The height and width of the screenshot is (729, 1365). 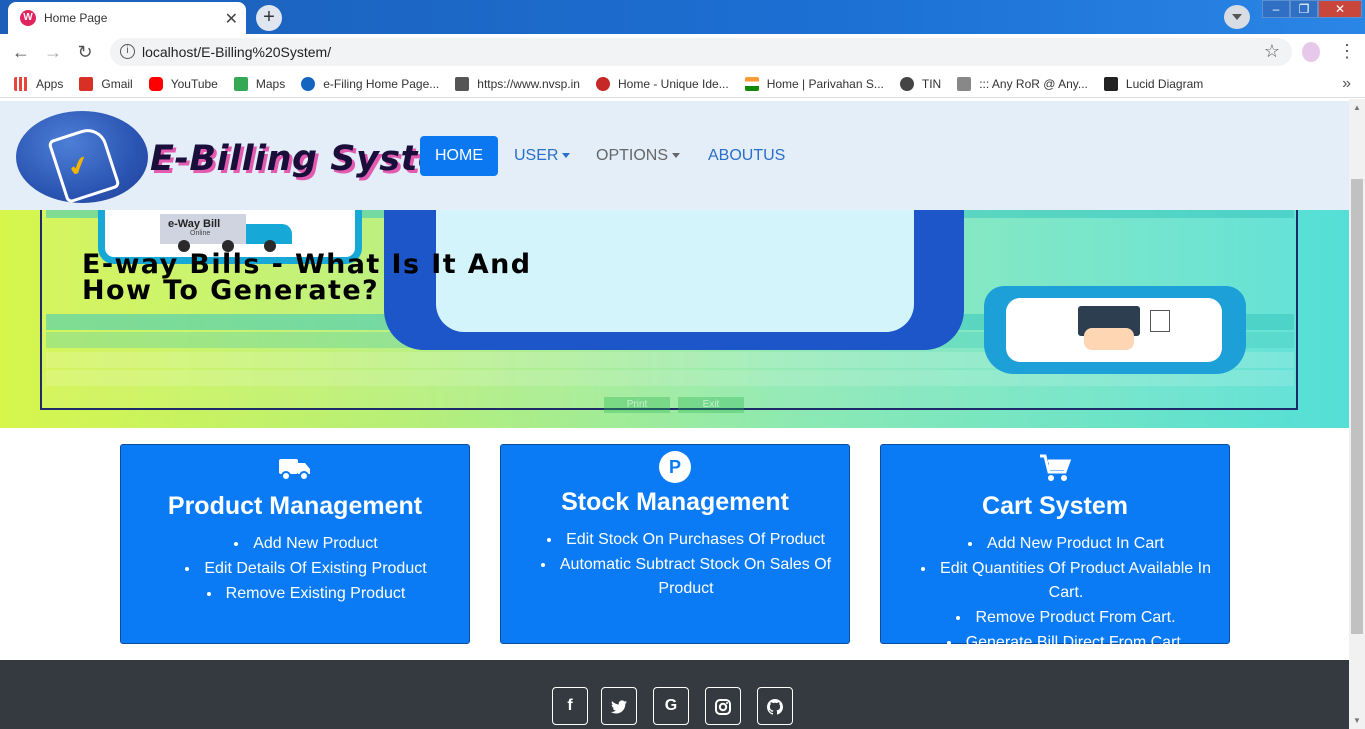 I want to click on wamp-favicon-icon: W, so click(x=28, y=18).